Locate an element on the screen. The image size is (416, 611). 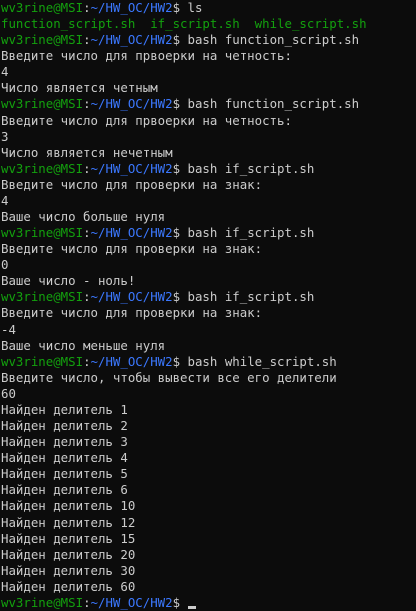
output-line: Найден делитель 2 is located at coordinates (208, 426).